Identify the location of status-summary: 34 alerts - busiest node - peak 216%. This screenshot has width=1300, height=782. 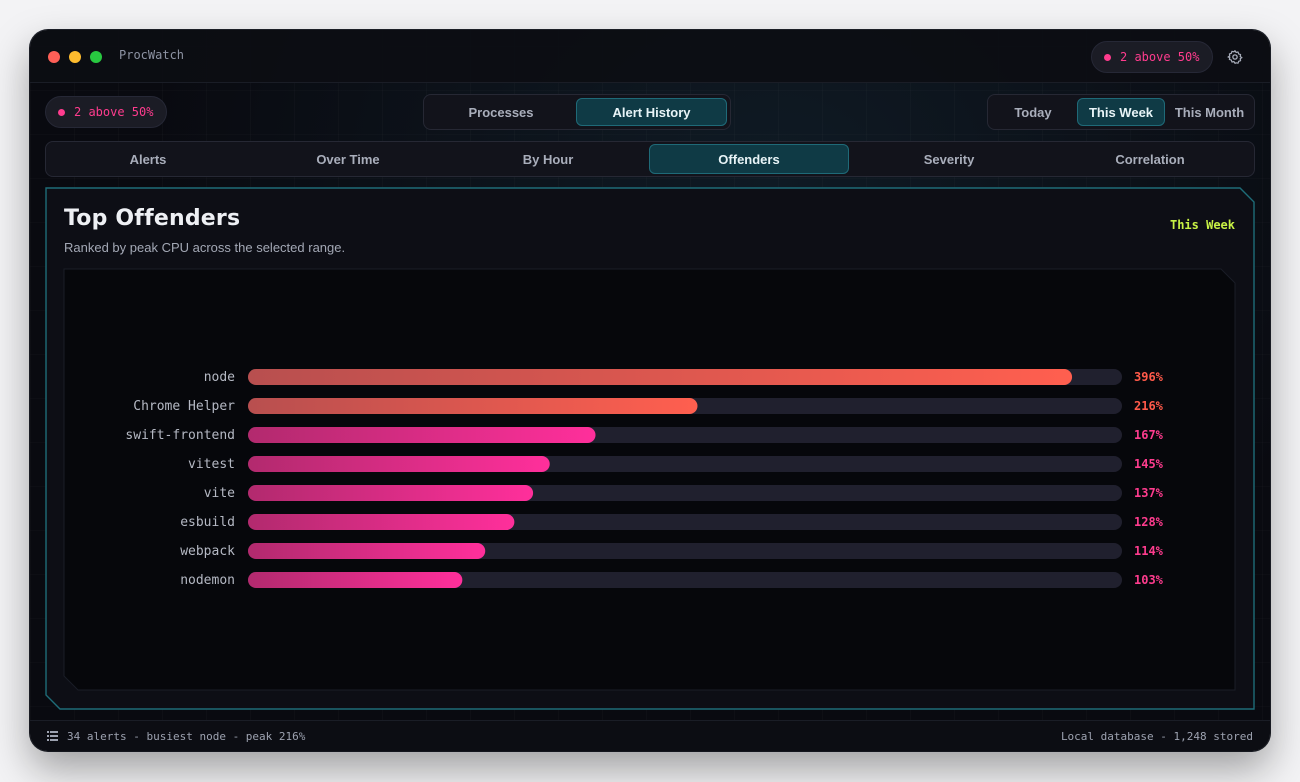
(186, 736).